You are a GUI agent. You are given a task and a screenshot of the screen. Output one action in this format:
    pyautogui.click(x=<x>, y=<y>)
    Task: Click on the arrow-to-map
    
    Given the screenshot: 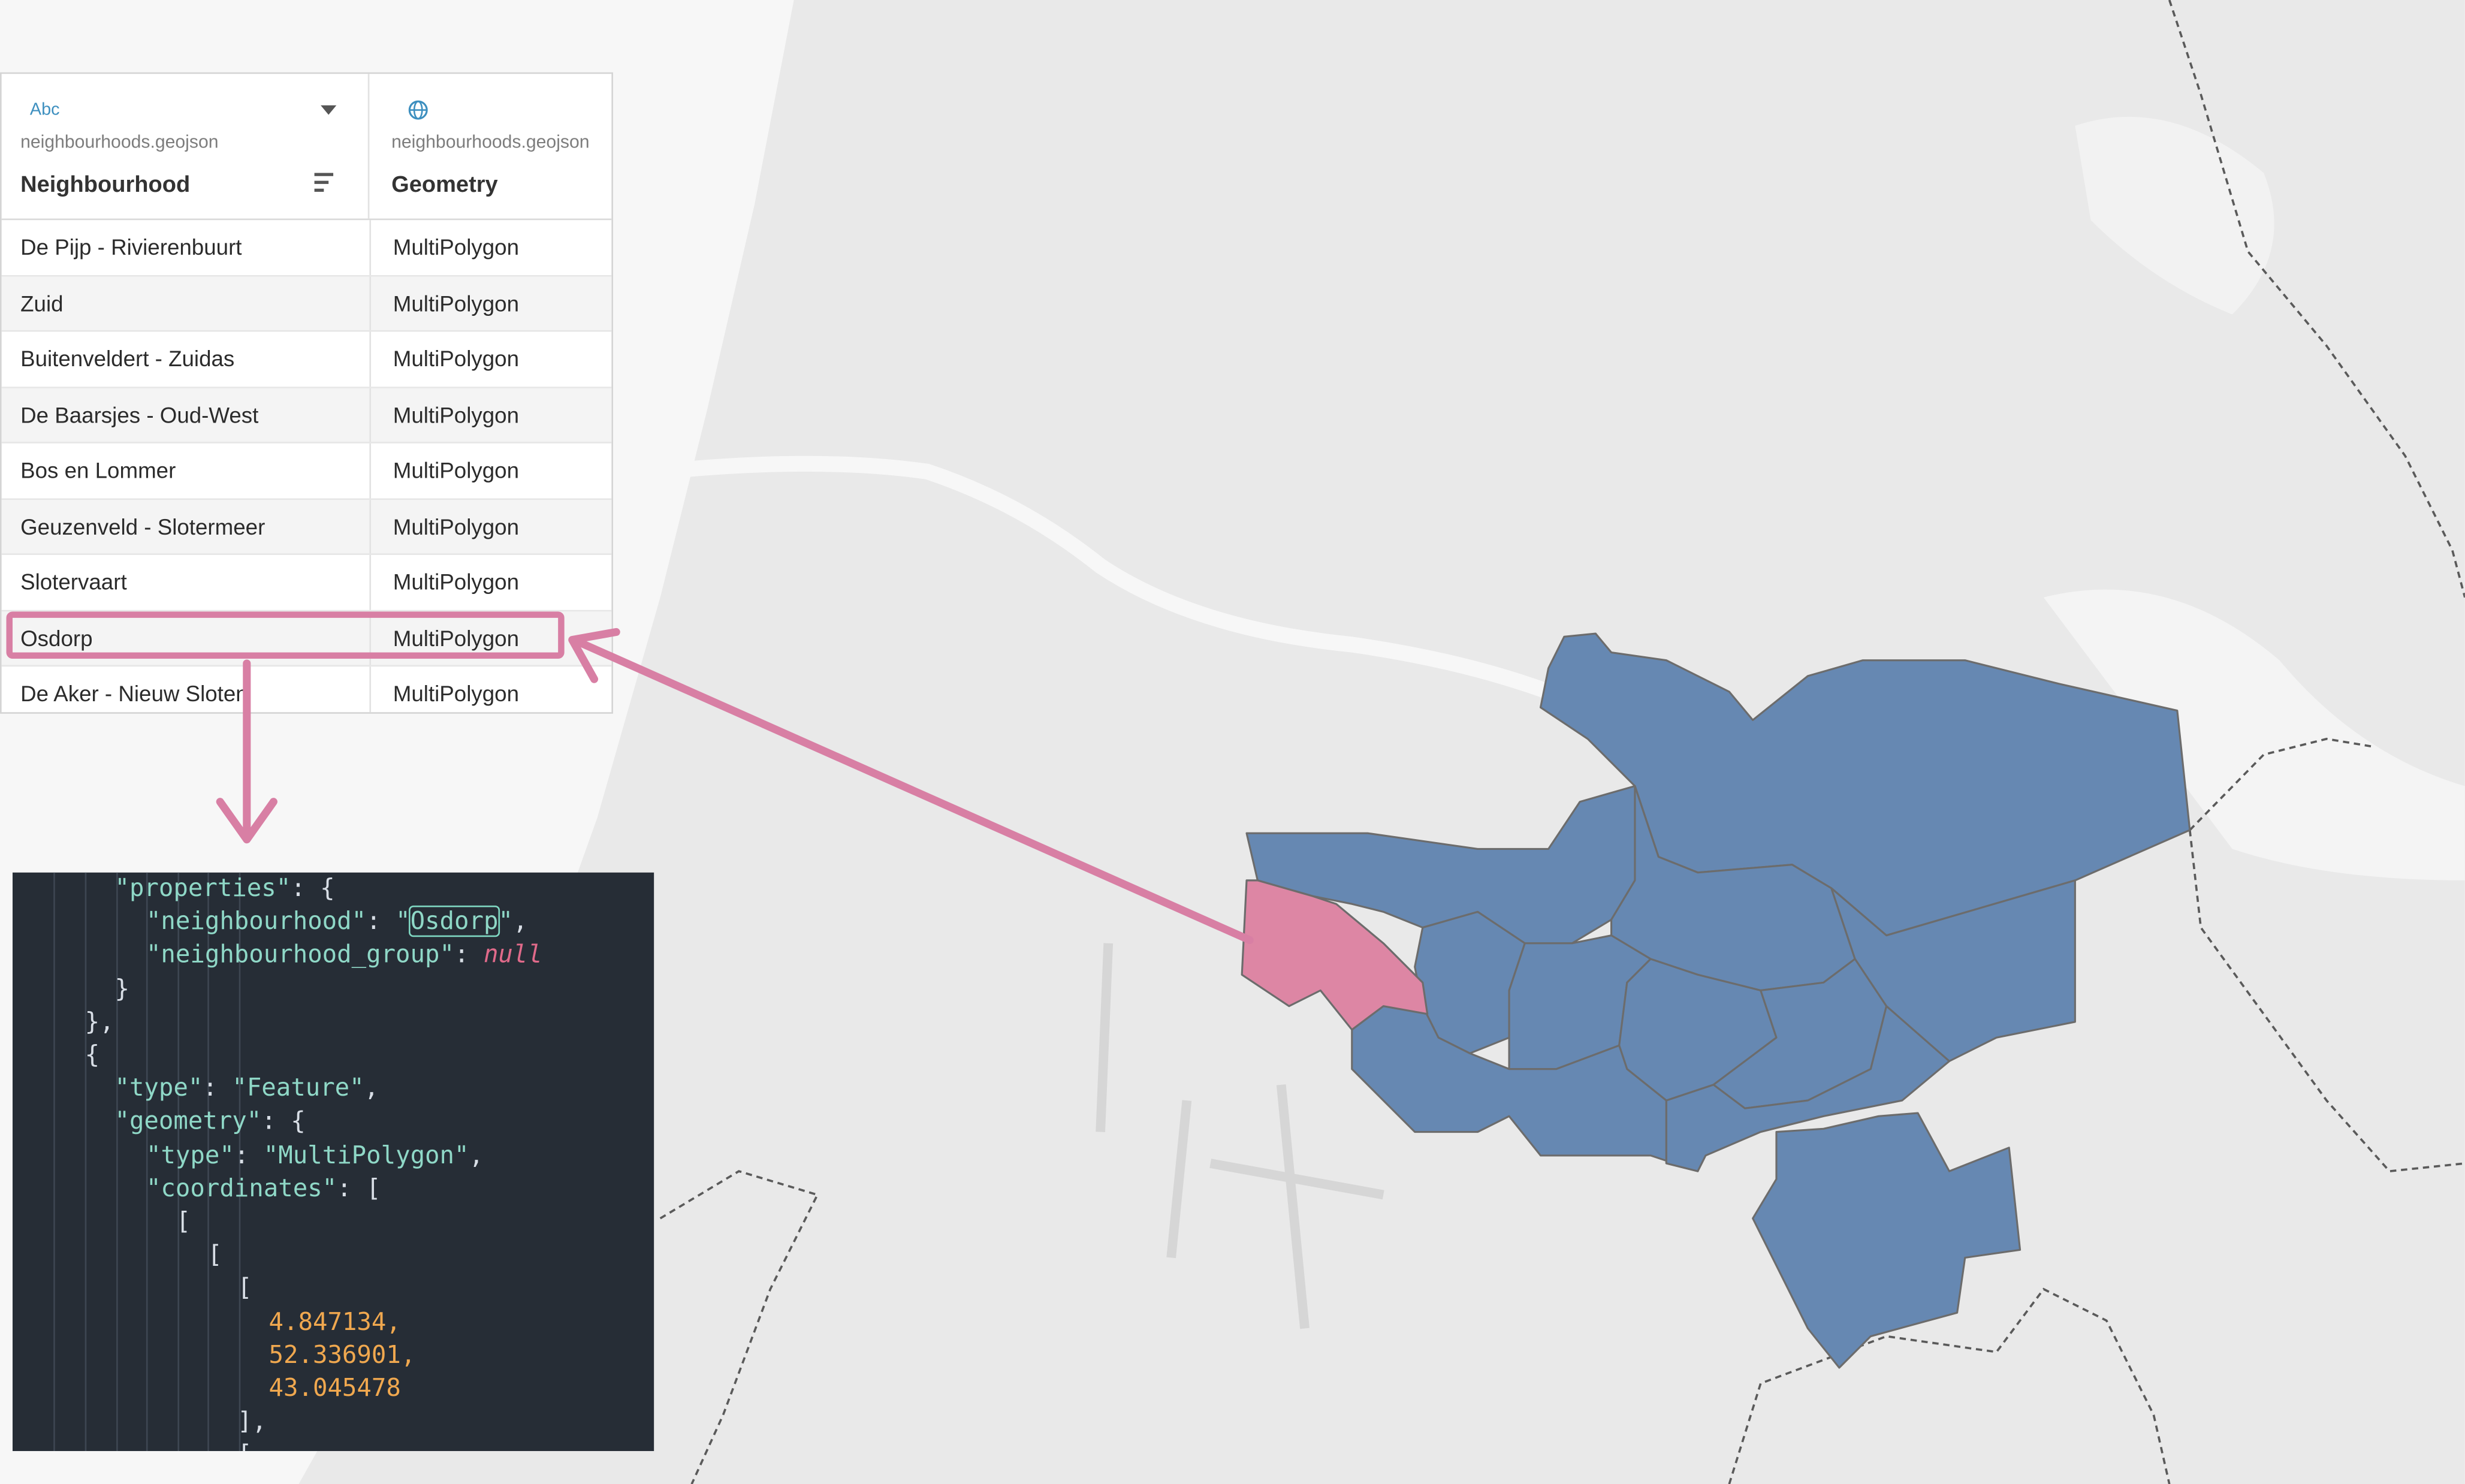 What is the action you would take?
    pyautogui.click(x=911, y=791)
    